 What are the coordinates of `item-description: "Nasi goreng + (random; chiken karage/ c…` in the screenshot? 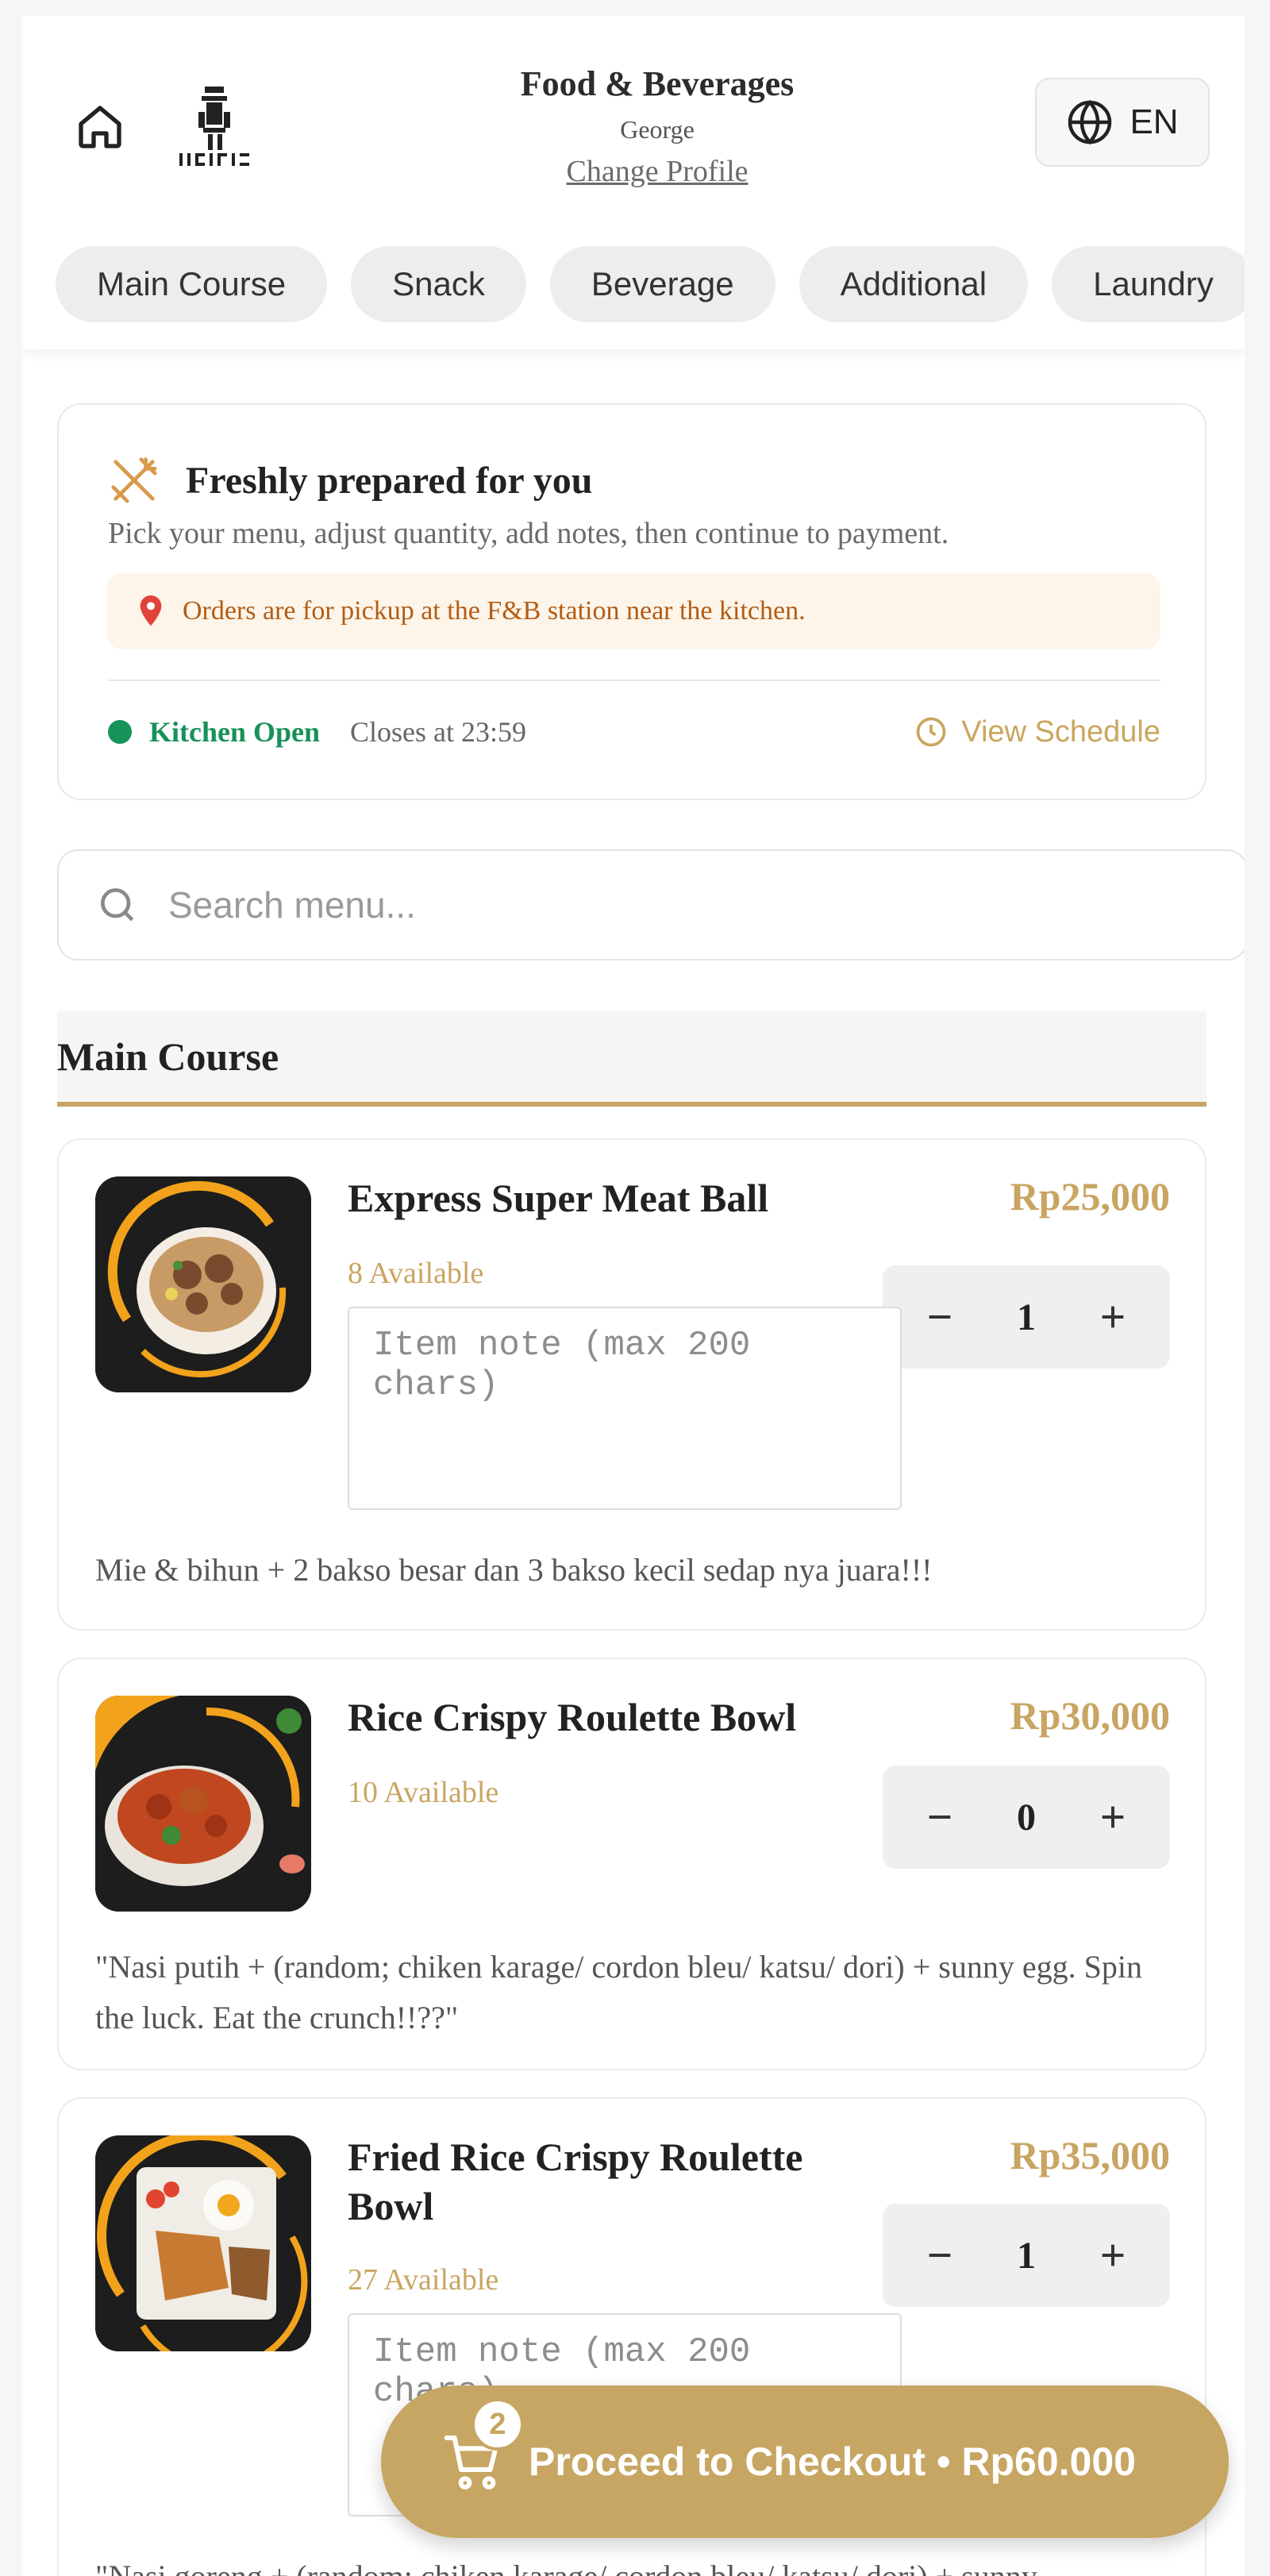 It's located at (635, 2563).